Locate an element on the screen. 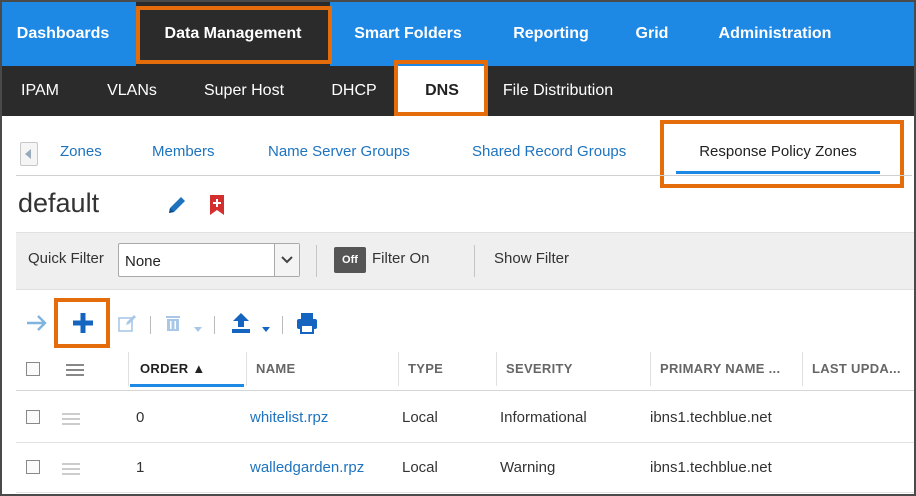  column-menu-button is located at coordinates (75, 372).